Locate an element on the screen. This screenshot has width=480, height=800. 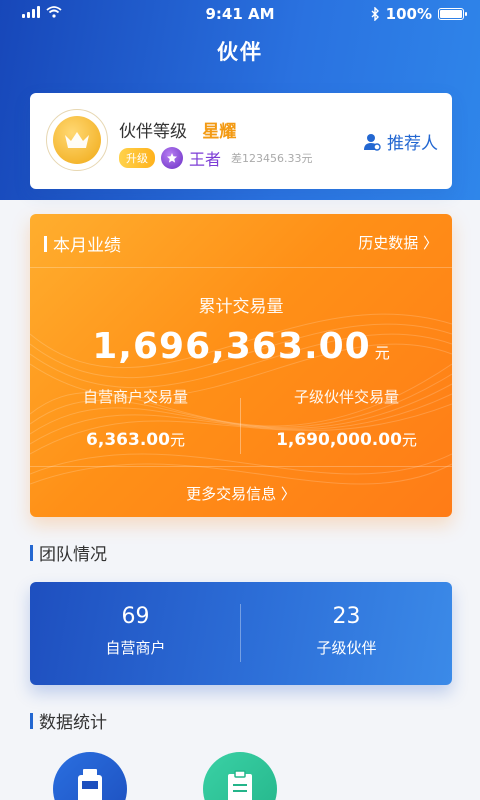
status-bar: 9:41 AM 100% is located at coordinates (240, 14).